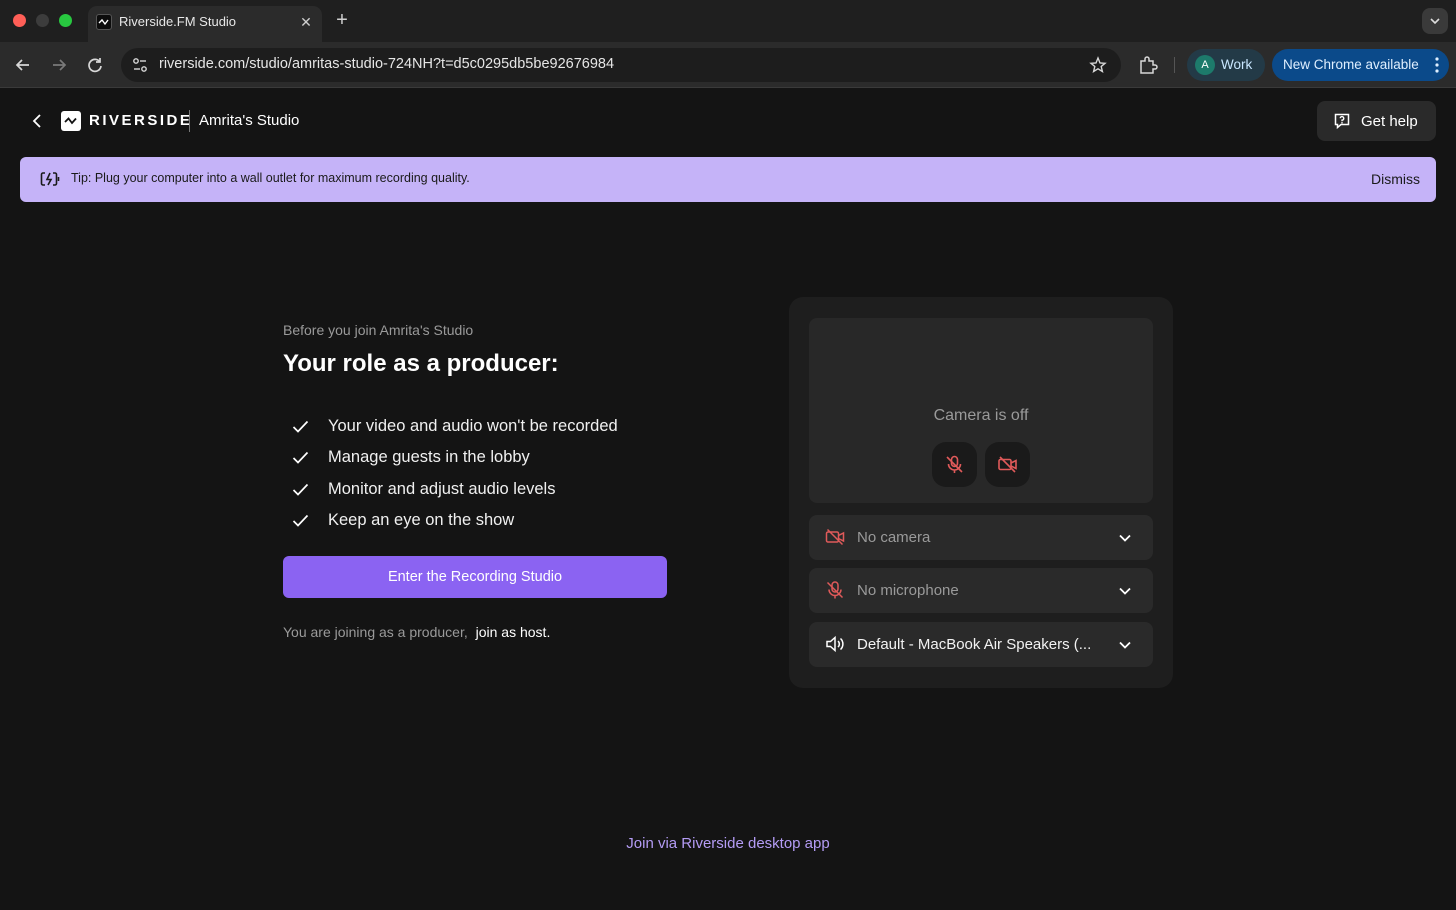  Describe the element at coordinates (1437, 65) in the screenshot. I see `more-menu-icon` at that location.